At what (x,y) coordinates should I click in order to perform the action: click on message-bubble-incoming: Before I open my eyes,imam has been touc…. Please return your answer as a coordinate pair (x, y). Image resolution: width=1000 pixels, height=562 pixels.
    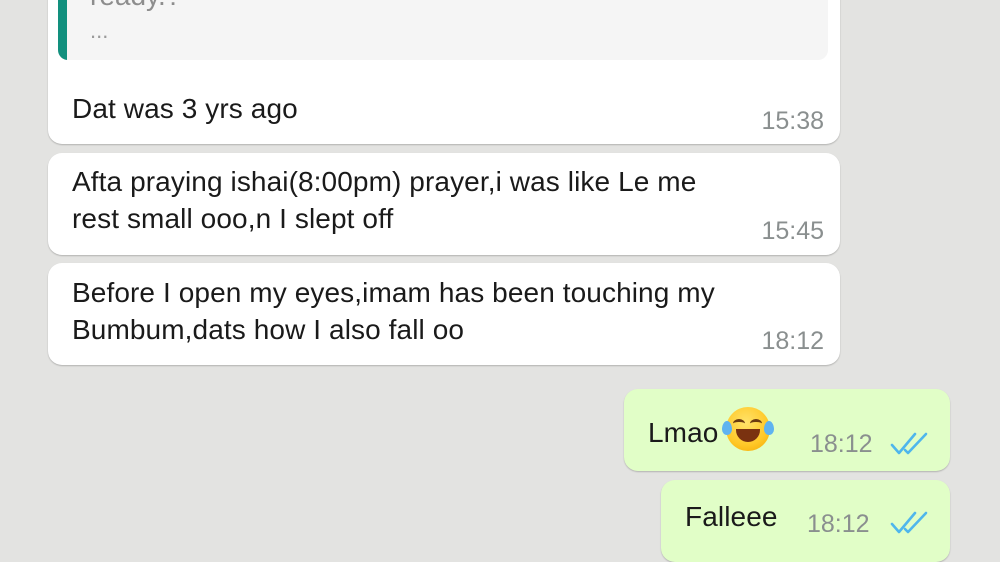
    Looking at the image, I should click on (444, 314).